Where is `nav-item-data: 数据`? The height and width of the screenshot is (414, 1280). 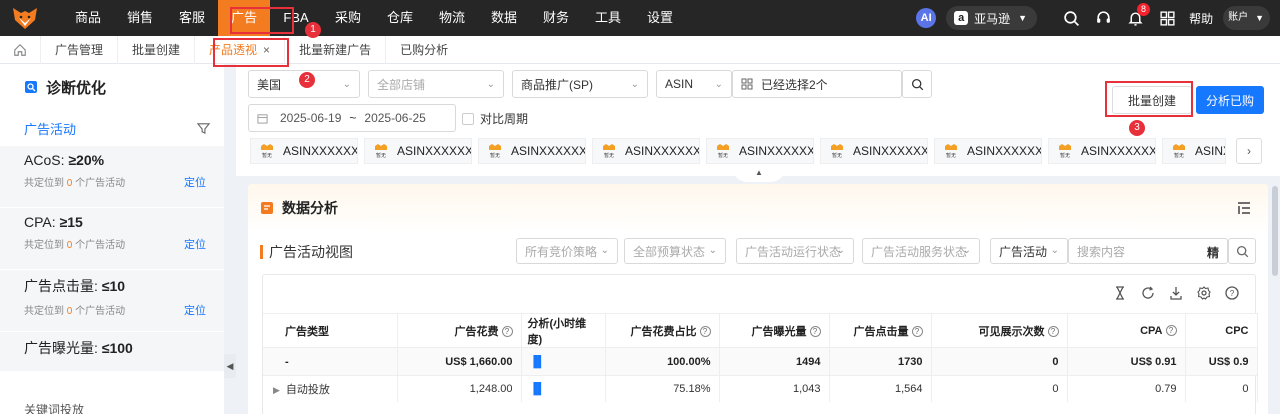
nav-item-data: 数据 is located at coordinates (504, 18).